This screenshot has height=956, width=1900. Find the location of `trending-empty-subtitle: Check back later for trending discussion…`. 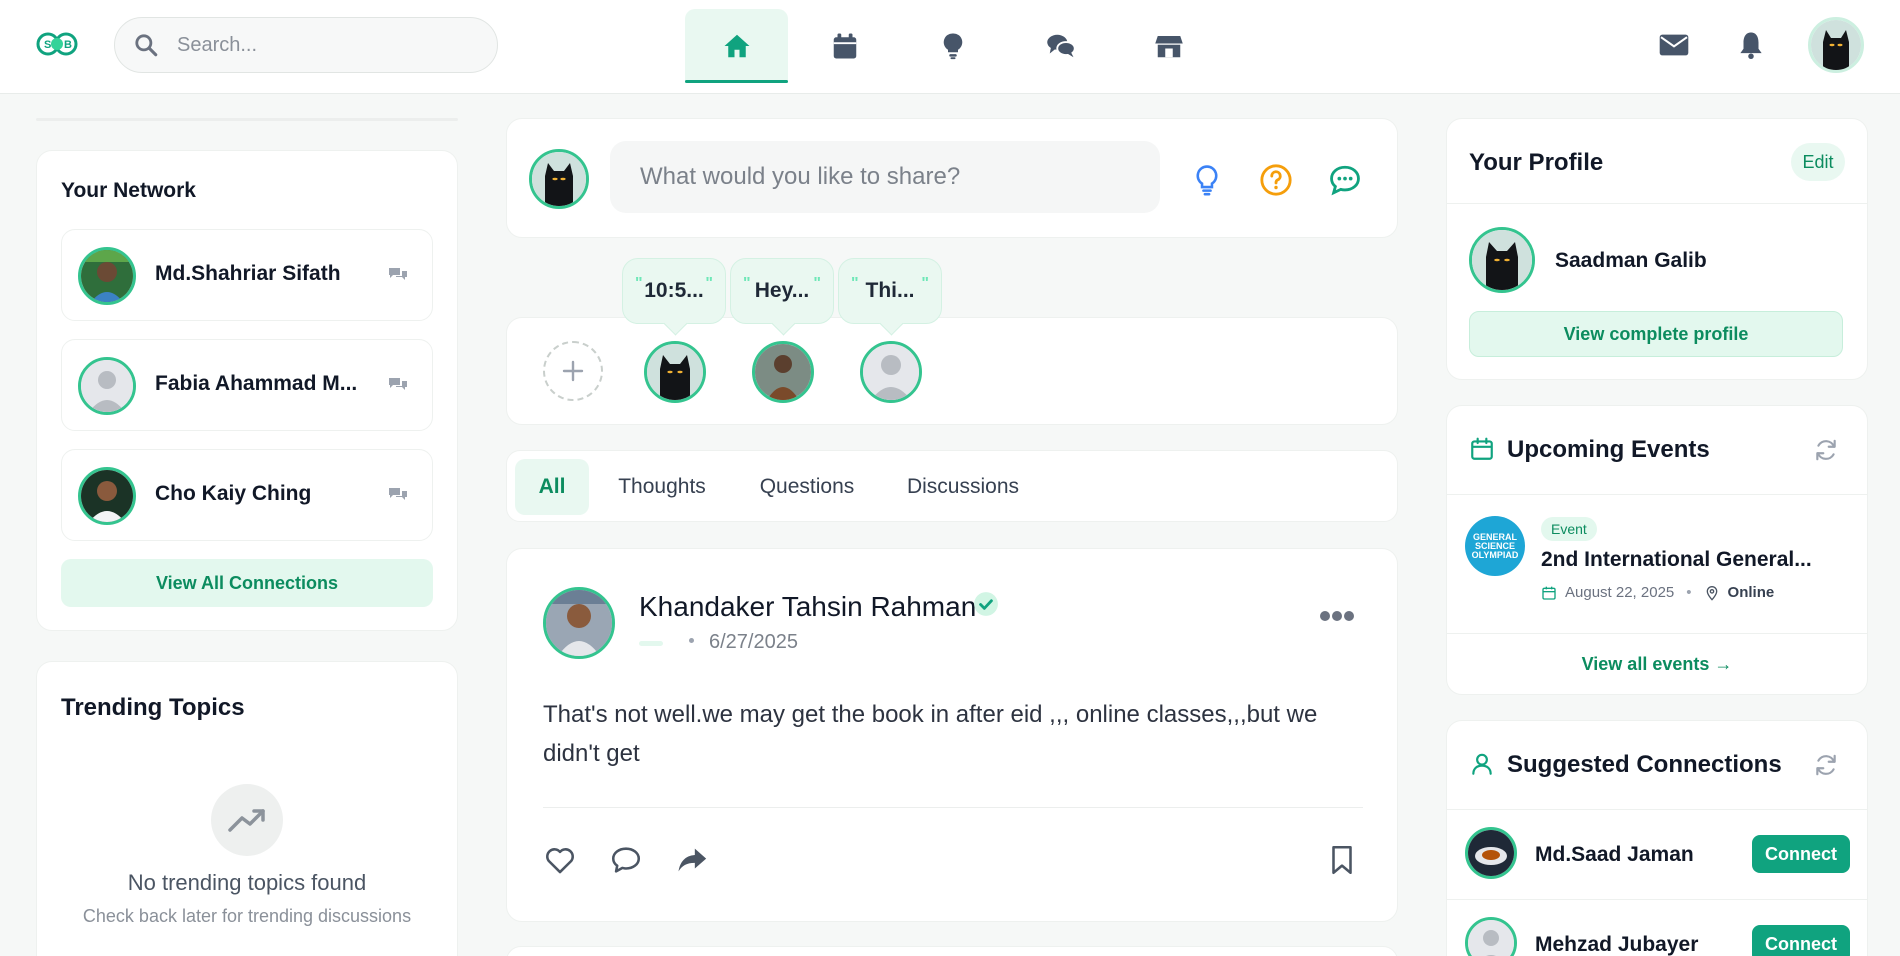

trending-empty-subtitle: Check back later for trending discussion… is located at coordinates (247, 916).